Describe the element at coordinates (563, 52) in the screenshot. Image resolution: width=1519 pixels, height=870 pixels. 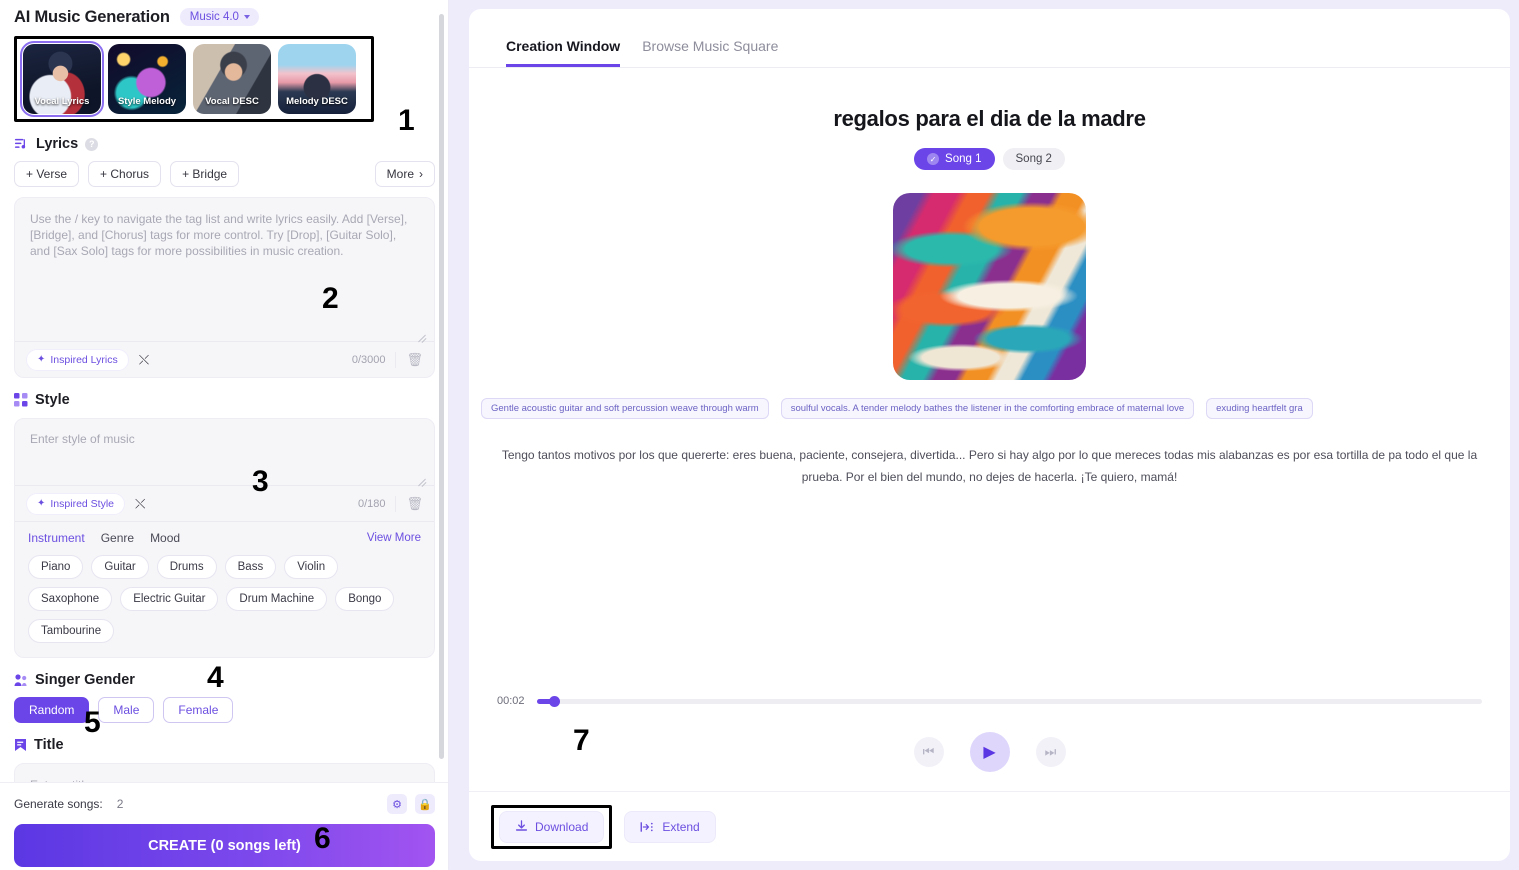
I see `tab-creation-window: Creation Window` at that location.